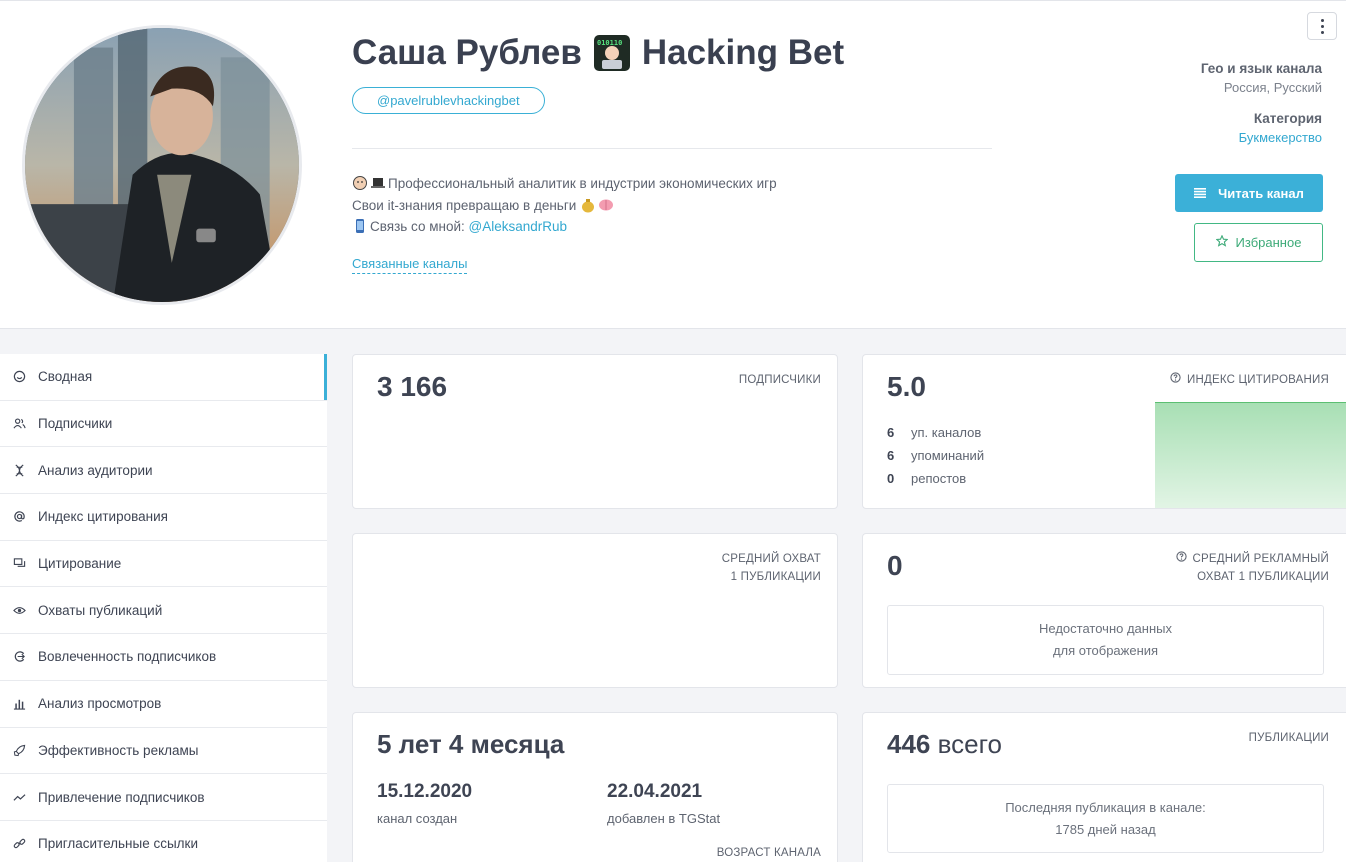 This screenshot has width=1346, height=862. I want to click on category-link: Букмекерство, so click(1280, 137).